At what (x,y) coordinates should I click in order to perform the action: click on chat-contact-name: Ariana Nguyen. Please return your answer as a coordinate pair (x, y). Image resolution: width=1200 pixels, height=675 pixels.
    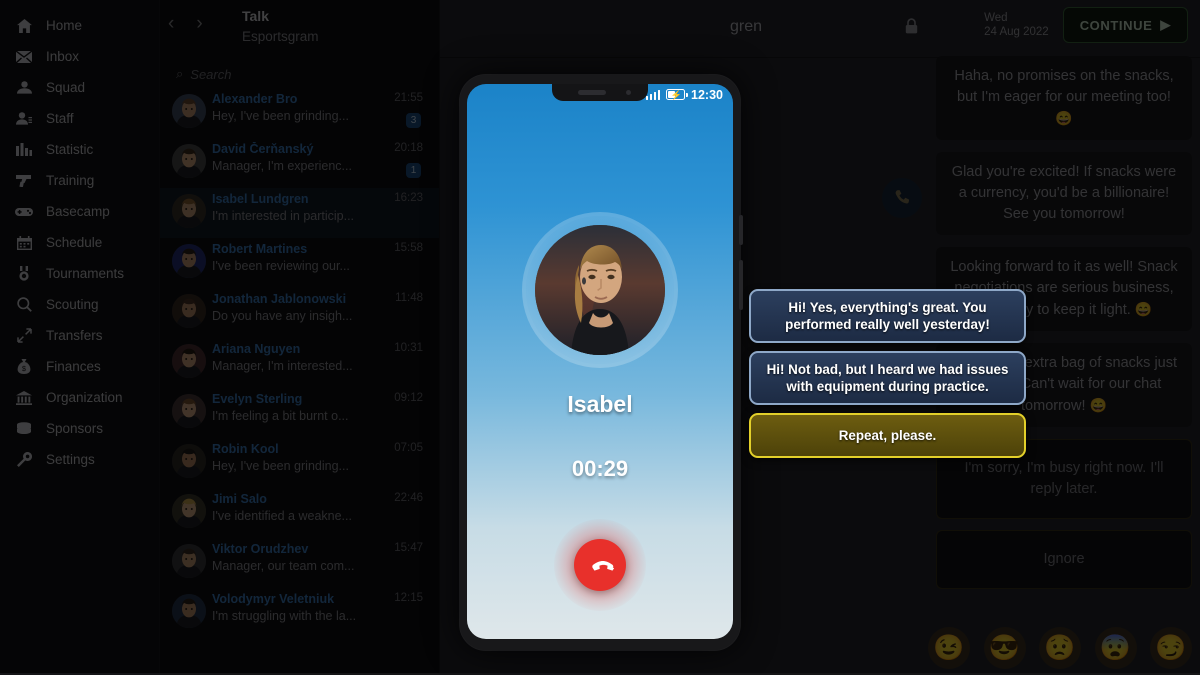
    Looking at the image, I should click on (256, 349).